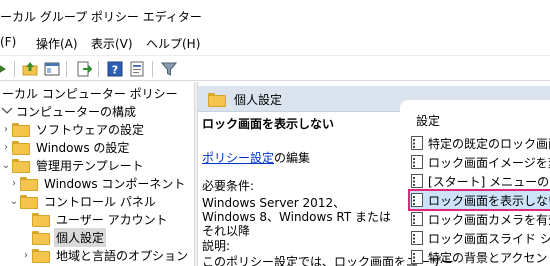 This screenshot has width=550, height=266. I want to click on forward-icon, so click(6, 69).